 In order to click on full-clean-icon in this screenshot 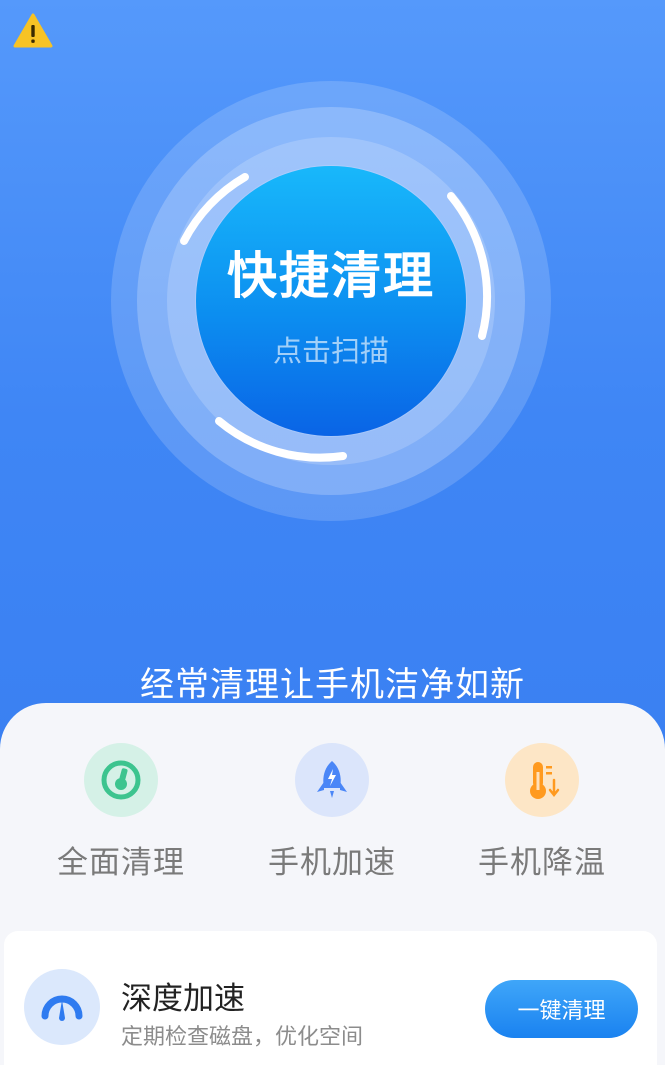, I will do `click(121, 780)`.